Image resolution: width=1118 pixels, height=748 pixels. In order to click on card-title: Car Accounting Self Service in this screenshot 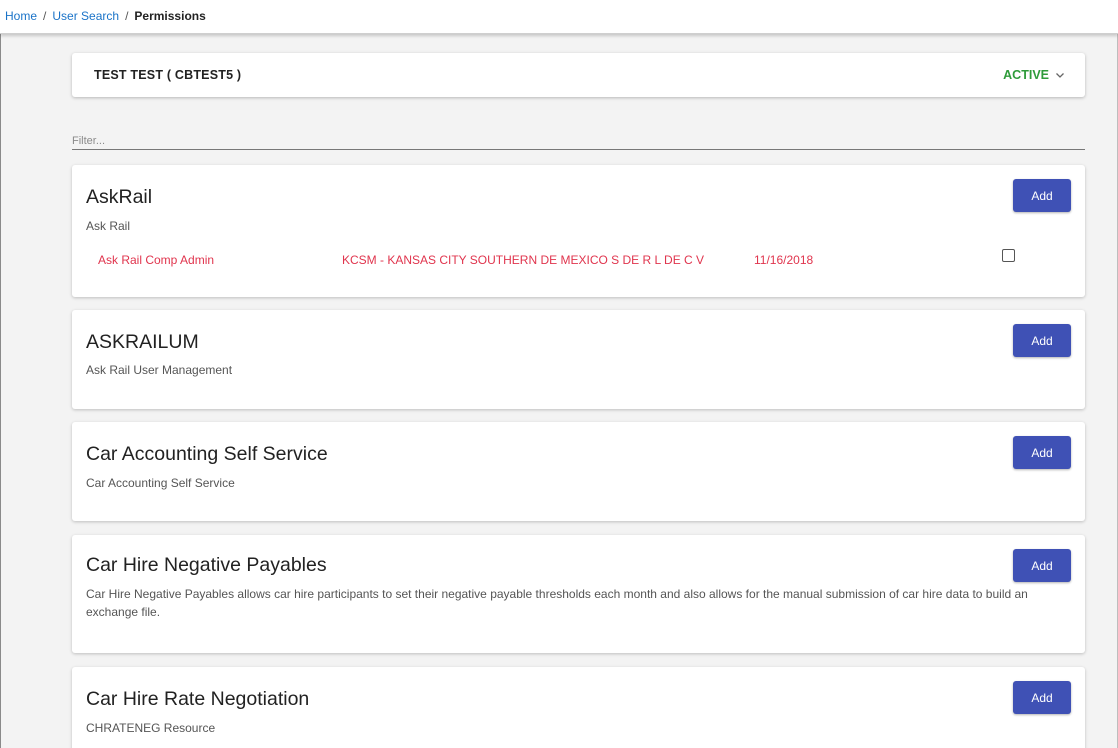, I will do `click(207, 454)`.